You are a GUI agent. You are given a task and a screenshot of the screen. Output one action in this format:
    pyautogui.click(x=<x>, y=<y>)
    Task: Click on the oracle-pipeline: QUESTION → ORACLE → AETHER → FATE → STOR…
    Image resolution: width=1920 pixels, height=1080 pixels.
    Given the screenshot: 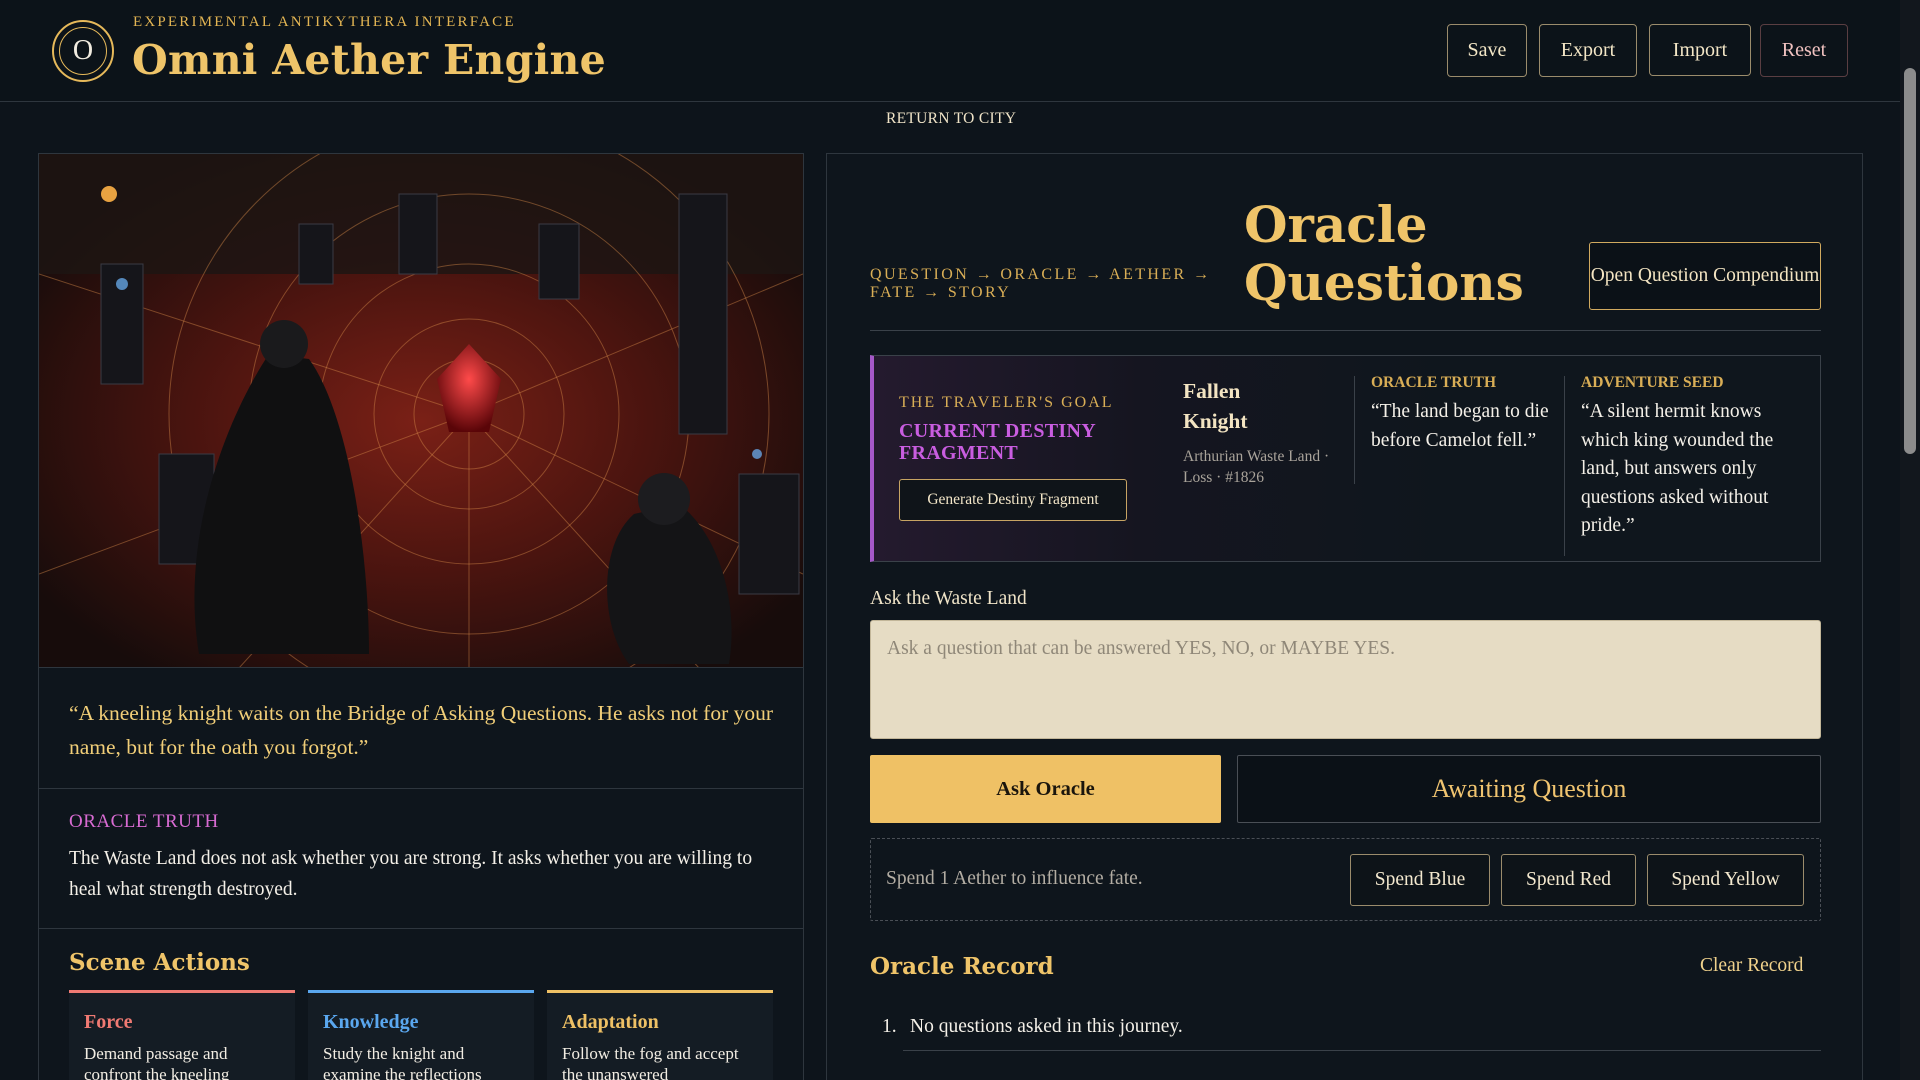 What is the action you would take?
    pyautogui.click(x=1041, y=283)
    